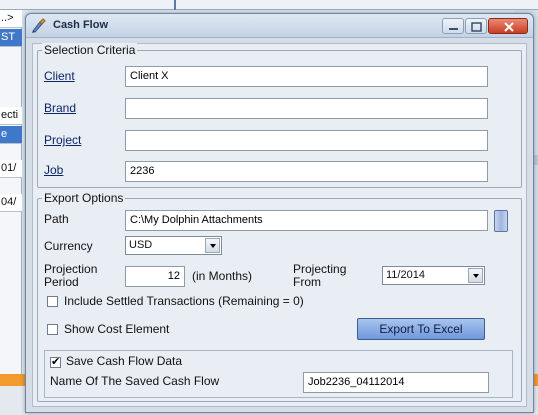 Image resolution: width=538 pixels, height=415 pixels. What do you see at coordinates (222, 276) in the screenshot?
I see `projection-unit-label: (in Months)` at bounding box center [222, 276].